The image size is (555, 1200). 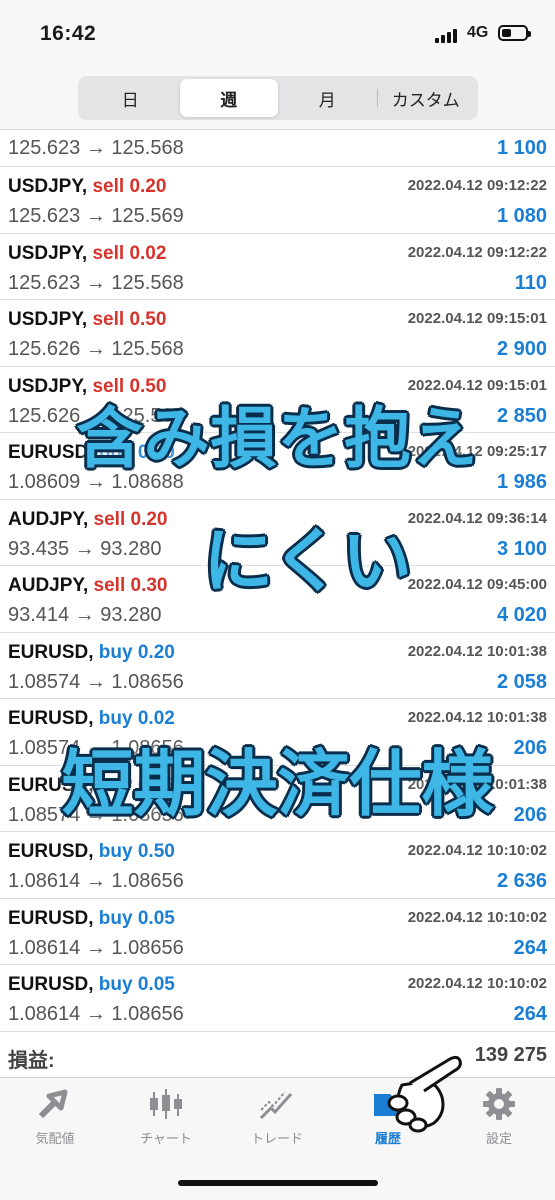 I want to click on total-label: 損益:, so click(x=31, y=1061).